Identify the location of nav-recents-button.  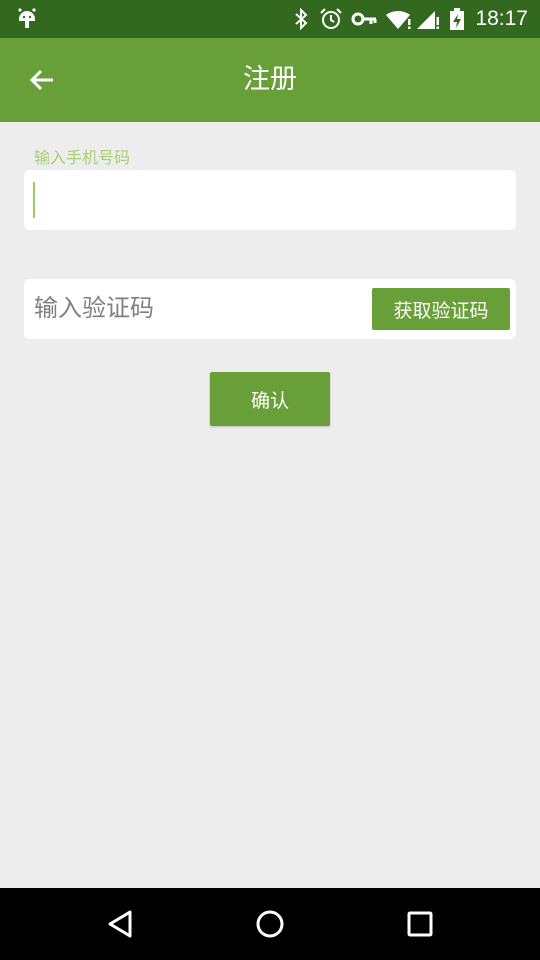
(420, 924).